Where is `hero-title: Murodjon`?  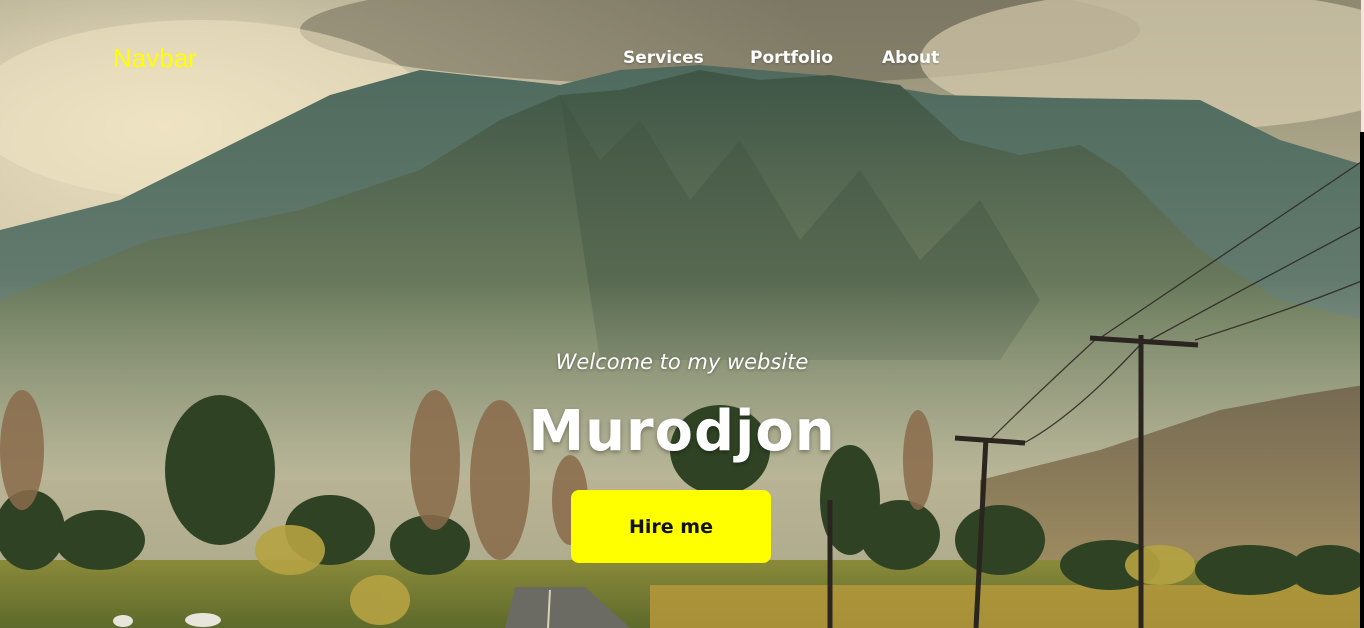 hero-title: Murodjon is located at coordinates (682, 431).